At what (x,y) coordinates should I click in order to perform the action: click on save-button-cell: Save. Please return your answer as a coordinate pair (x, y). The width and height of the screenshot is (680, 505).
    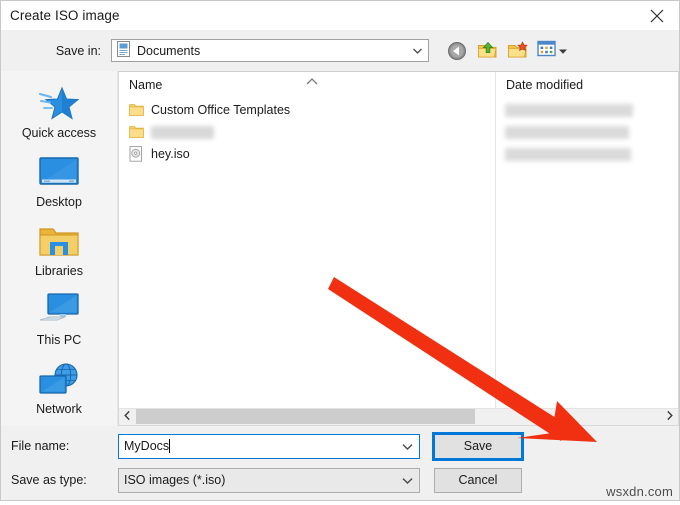
    Looking at the image, I should click on (478, 446).